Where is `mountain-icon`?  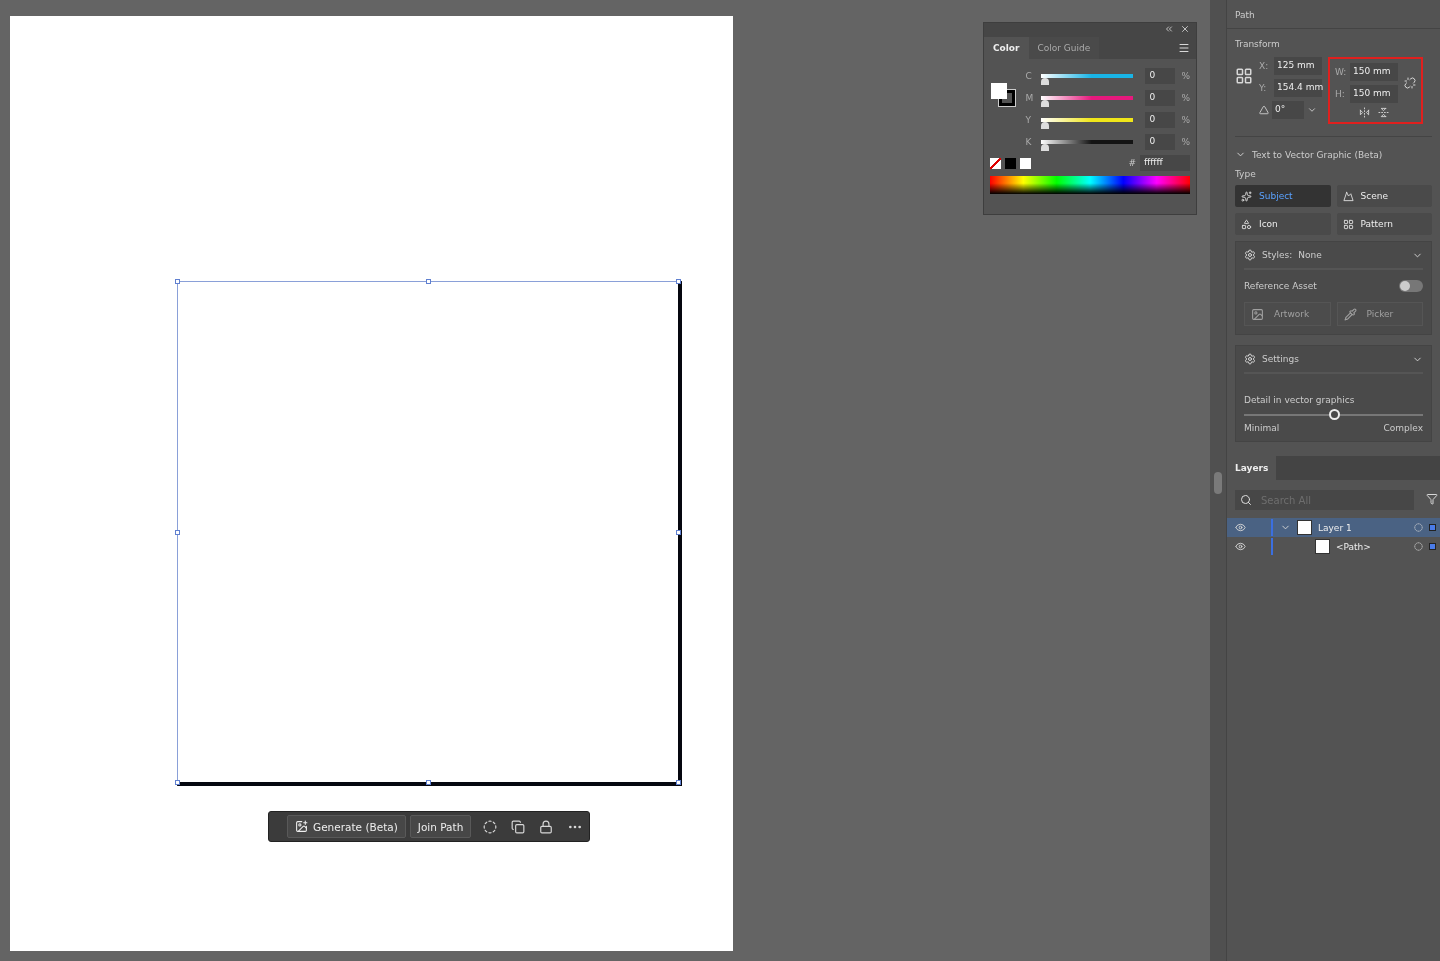
mountain-icon is located at coordinates (1348, 196).